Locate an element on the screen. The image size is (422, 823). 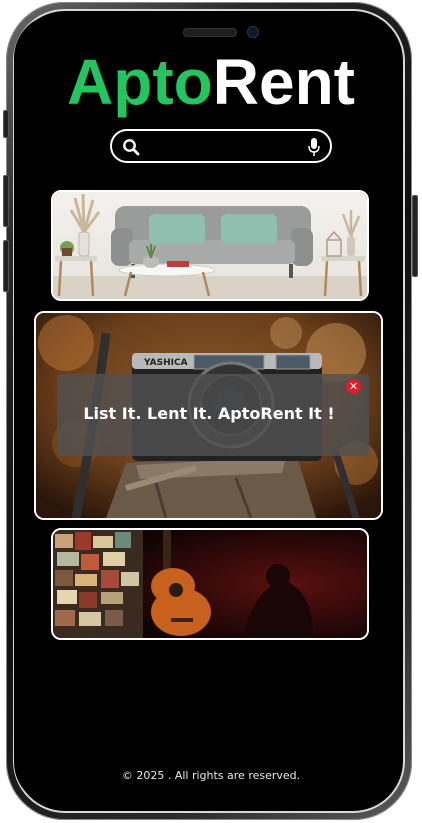
footer-copyright: © 2025 . All rights are reserved. is located at coordinates (211, 775).